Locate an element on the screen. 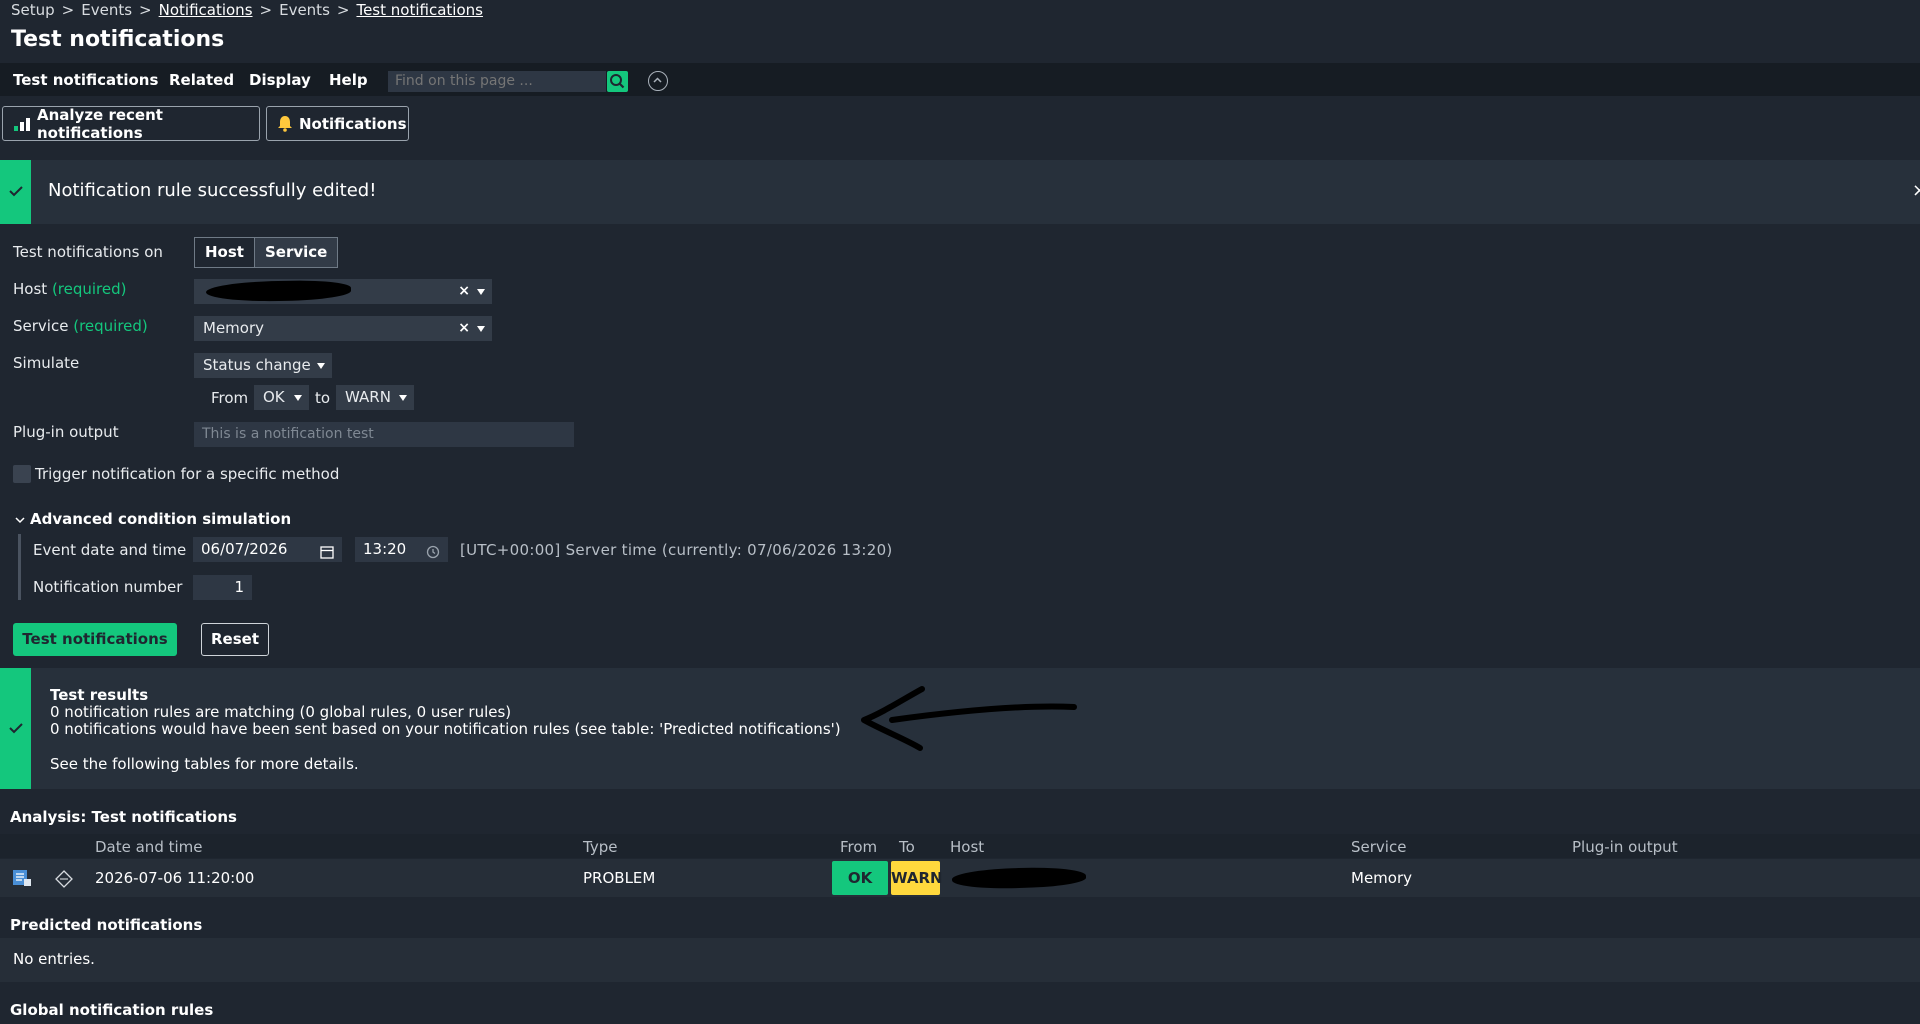 The width and height of the screenshot is (1920, 1024). row-date: 2026-07-06 11:20:00 is located at coordinates (175, 878).